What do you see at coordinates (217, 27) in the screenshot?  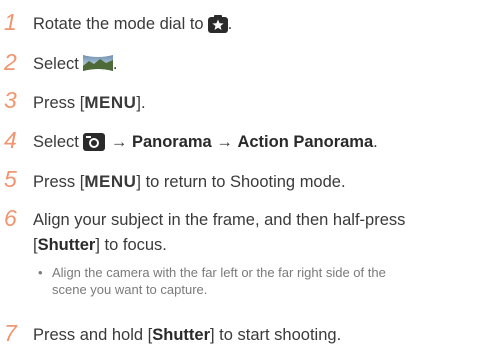 I see `scene-mode-icon` at bounding box center [217, 27].